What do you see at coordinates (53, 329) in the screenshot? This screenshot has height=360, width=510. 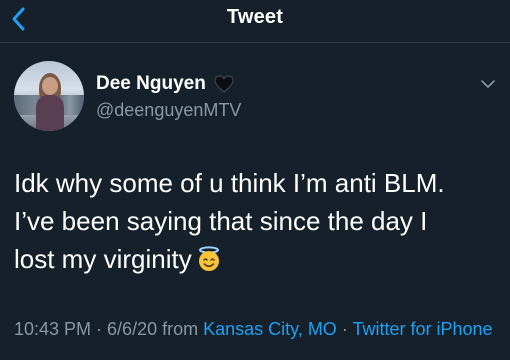 I see `tweet-time: 10:43 PM` at bounding box center [53, 329].